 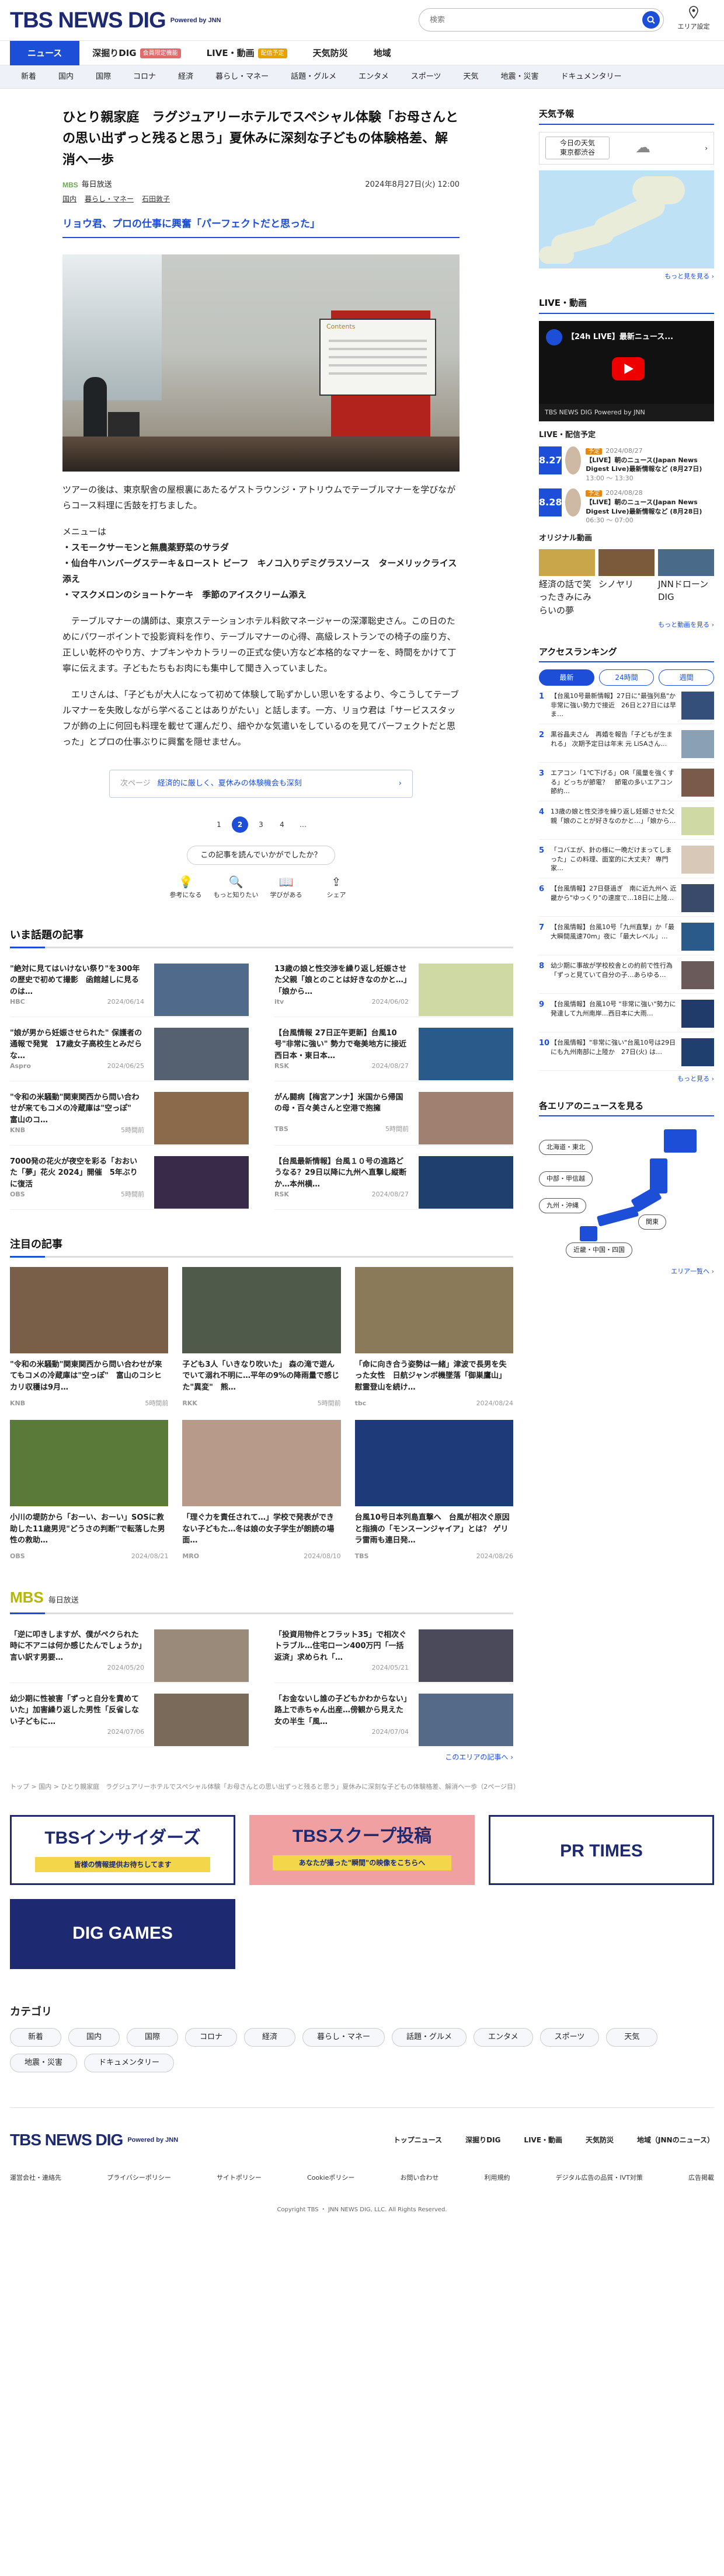 What do you see at coordinates (286, 886) in the screenshot?
I see `reaction-button: 📖 学びがある` at bounding box center [286, 886].